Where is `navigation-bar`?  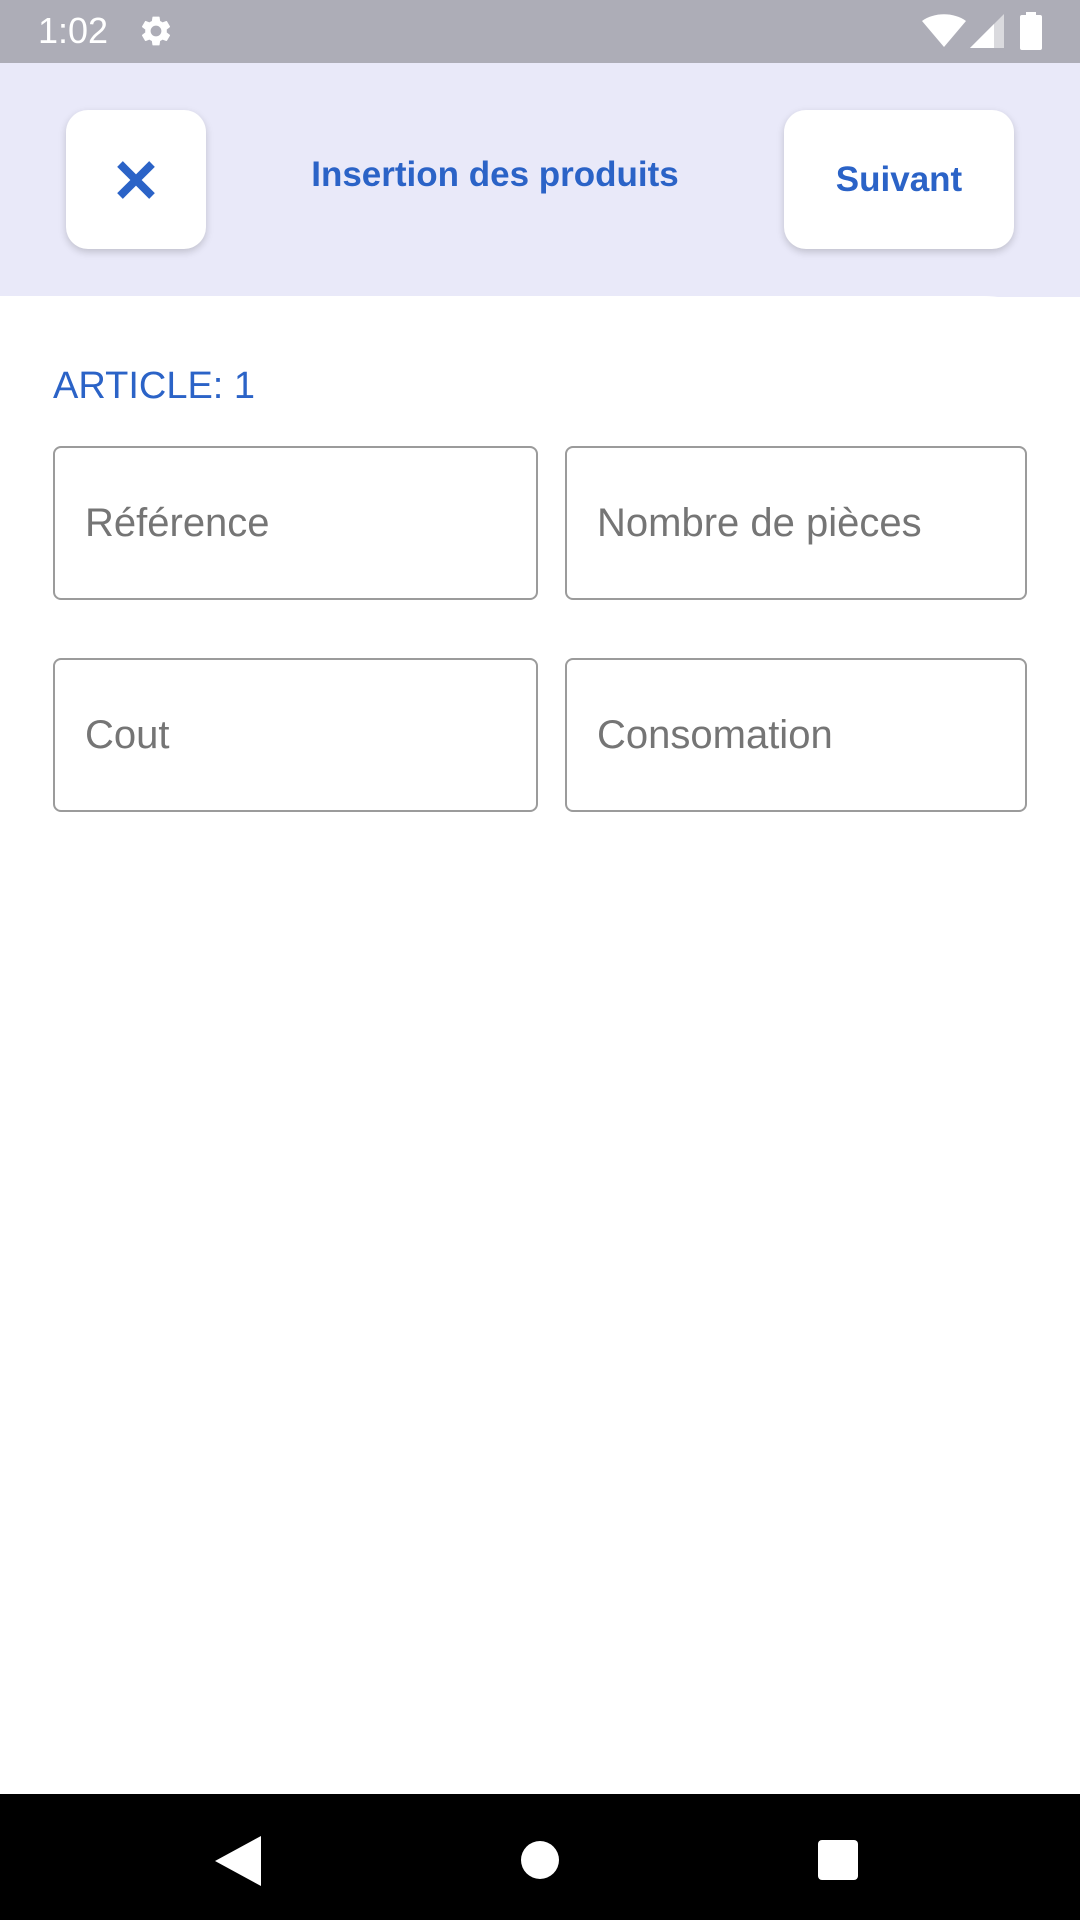 navigation-bar is located at coordinates (540, 1857).